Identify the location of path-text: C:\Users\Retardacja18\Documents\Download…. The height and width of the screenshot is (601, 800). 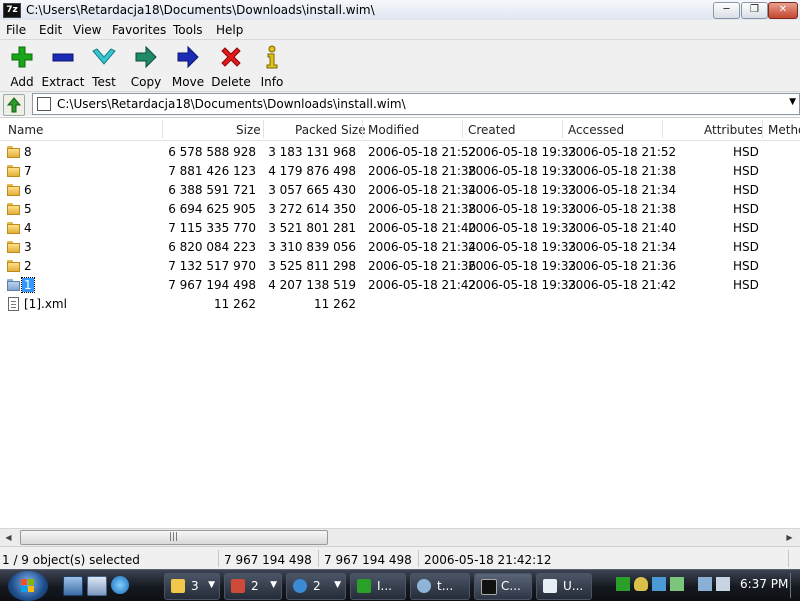
(231, 104).